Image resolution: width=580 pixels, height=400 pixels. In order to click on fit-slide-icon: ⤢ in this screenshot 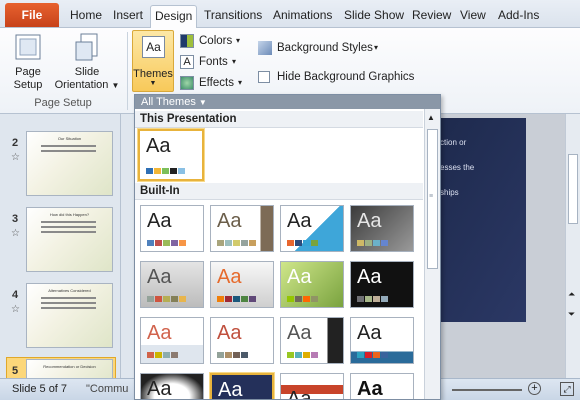, I will do `click(567, 389)`.